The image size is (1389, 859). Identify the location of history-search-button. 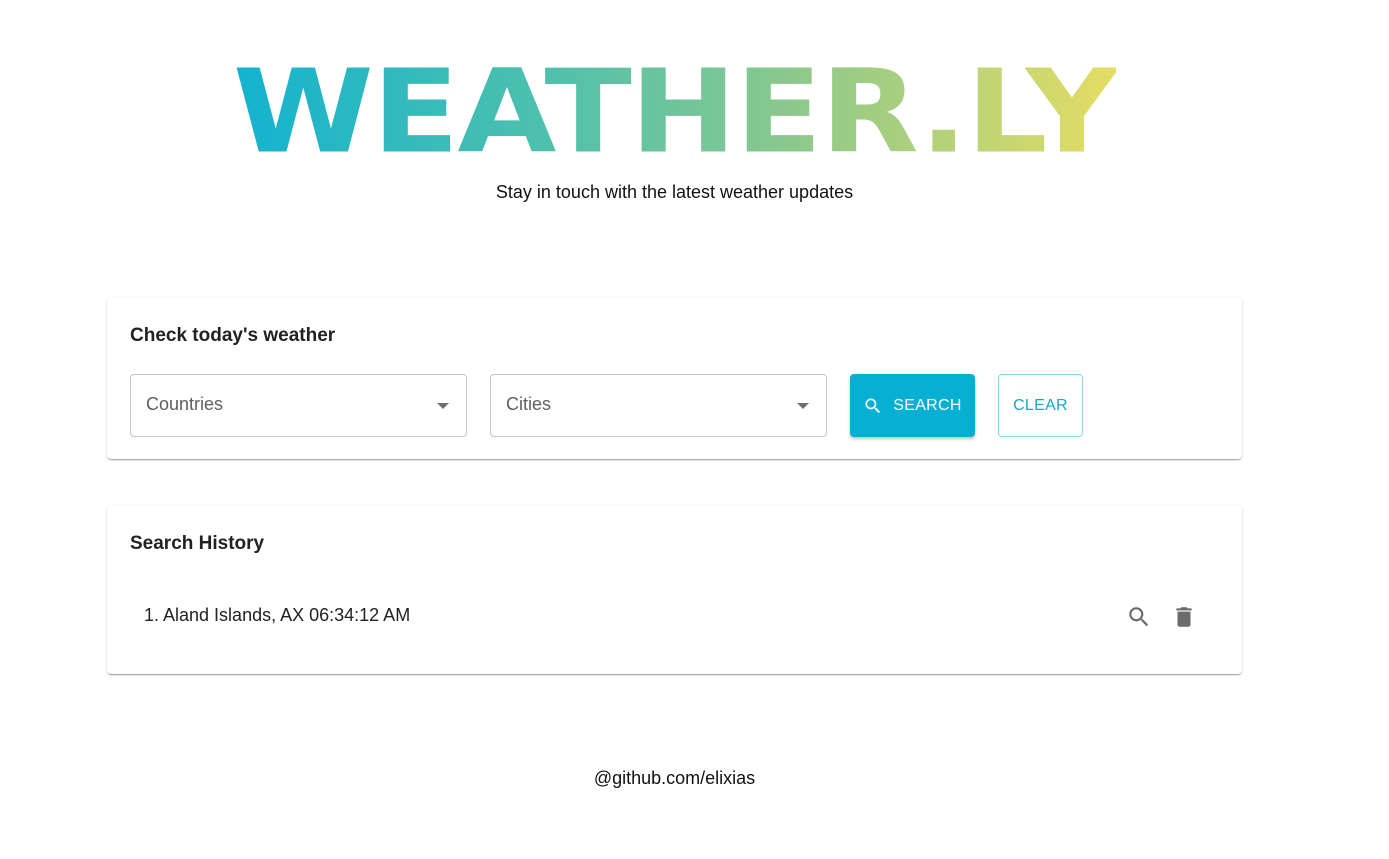
(1139, 617).